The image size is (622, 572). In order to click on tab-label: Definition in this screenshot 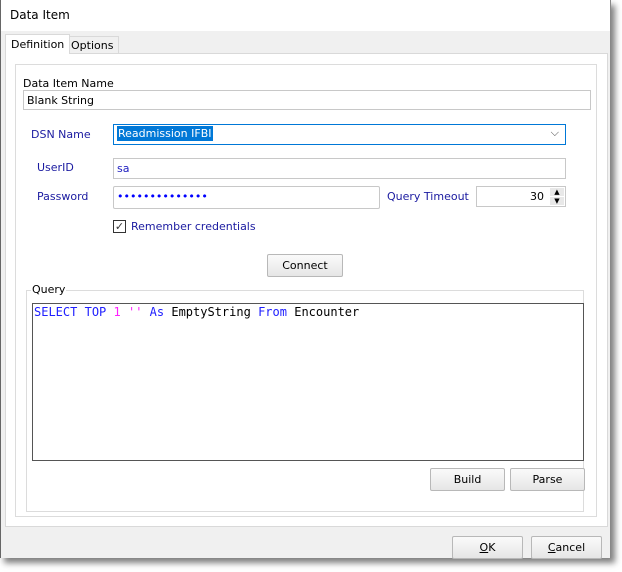, I will do `click(38, 44)`.